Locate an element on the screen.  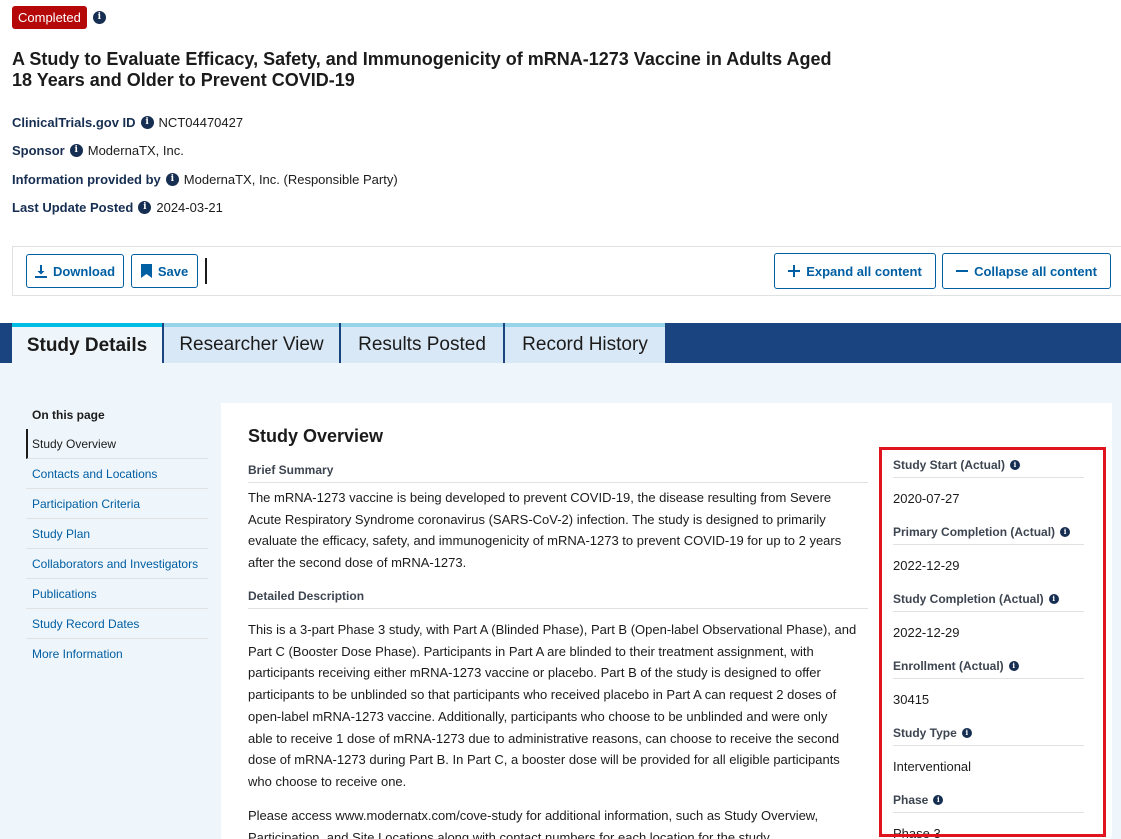
meta-label: Sponsor is located at coordinates (38, 150).